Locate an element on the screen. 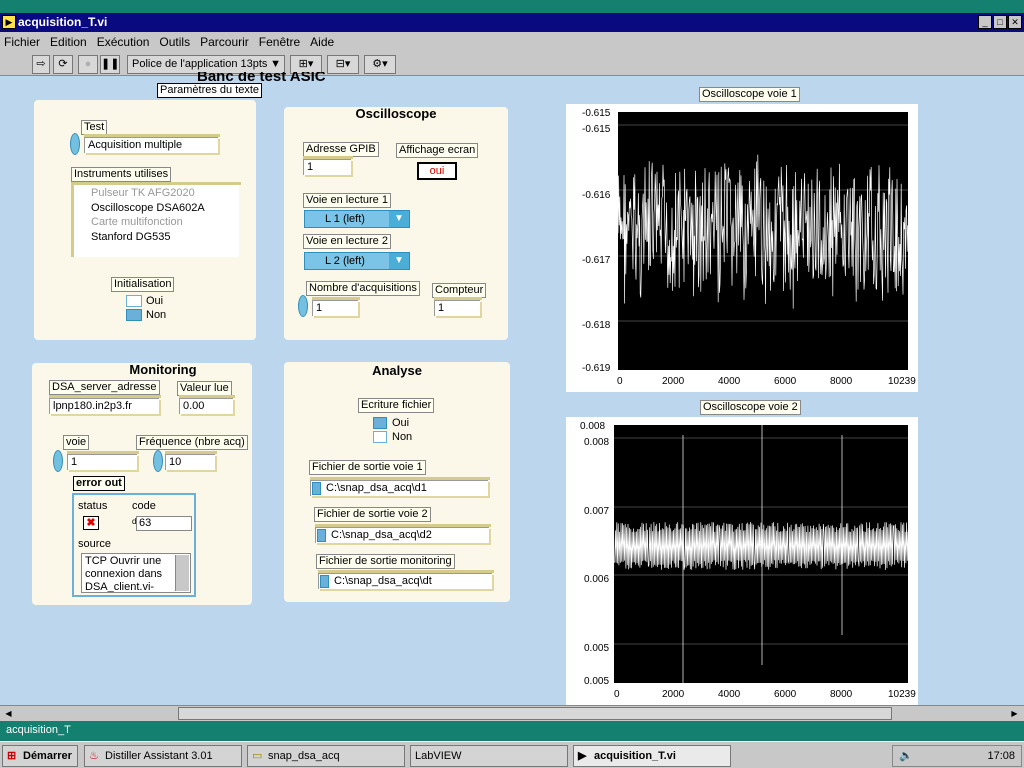 The height and width of the screenshot is (768, 1024). freq-field: 10 is located at coordinates (190, 462).